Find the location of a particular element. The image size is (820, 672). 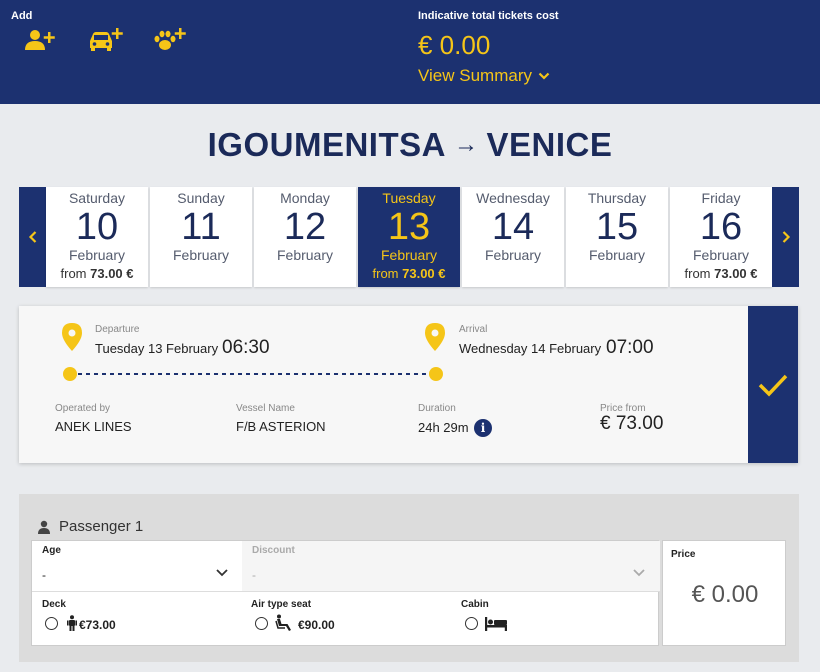

price-value: € 0.00 is located at coordinates (725, 594).